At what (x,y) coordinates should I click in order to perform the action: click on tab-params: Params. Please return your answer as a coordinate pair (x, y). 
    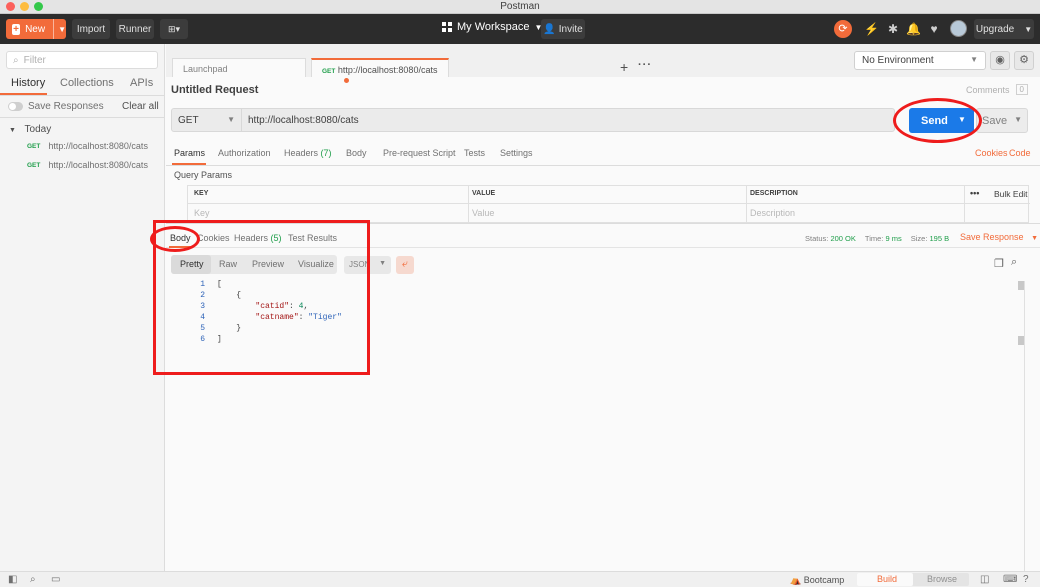
    Looking at the image, I should click on (189, 153).